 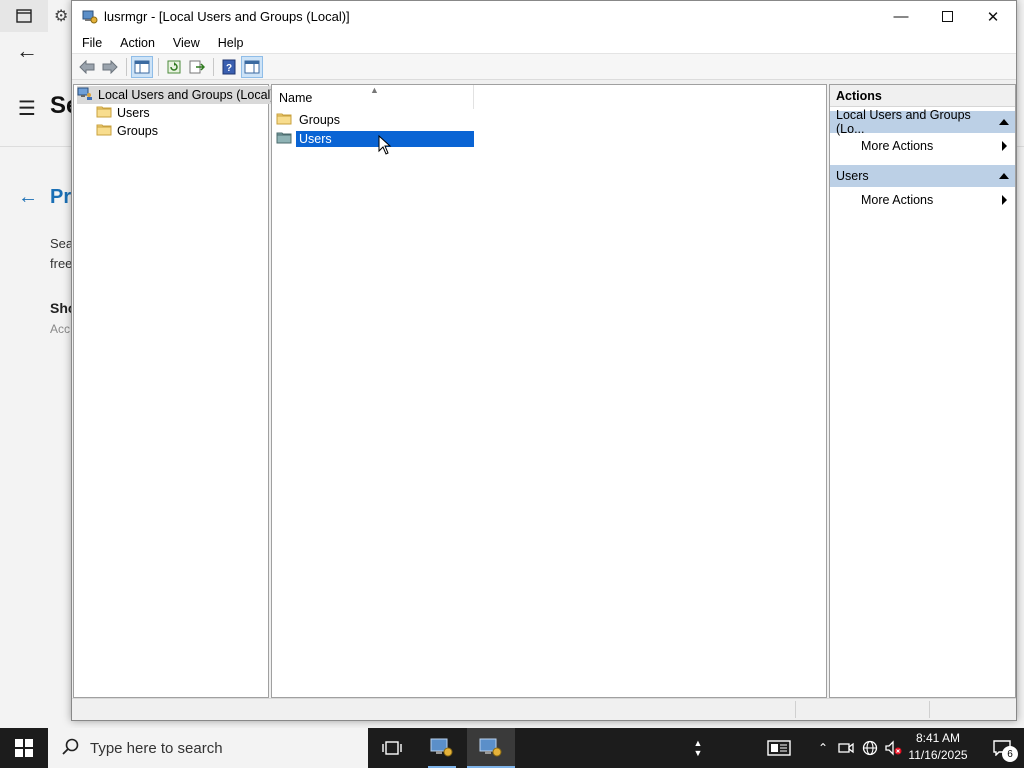 What do you see at coordinates (85, 95) in the screenshot?
I see `computer-users-icon` at bounding box center [85, 95].